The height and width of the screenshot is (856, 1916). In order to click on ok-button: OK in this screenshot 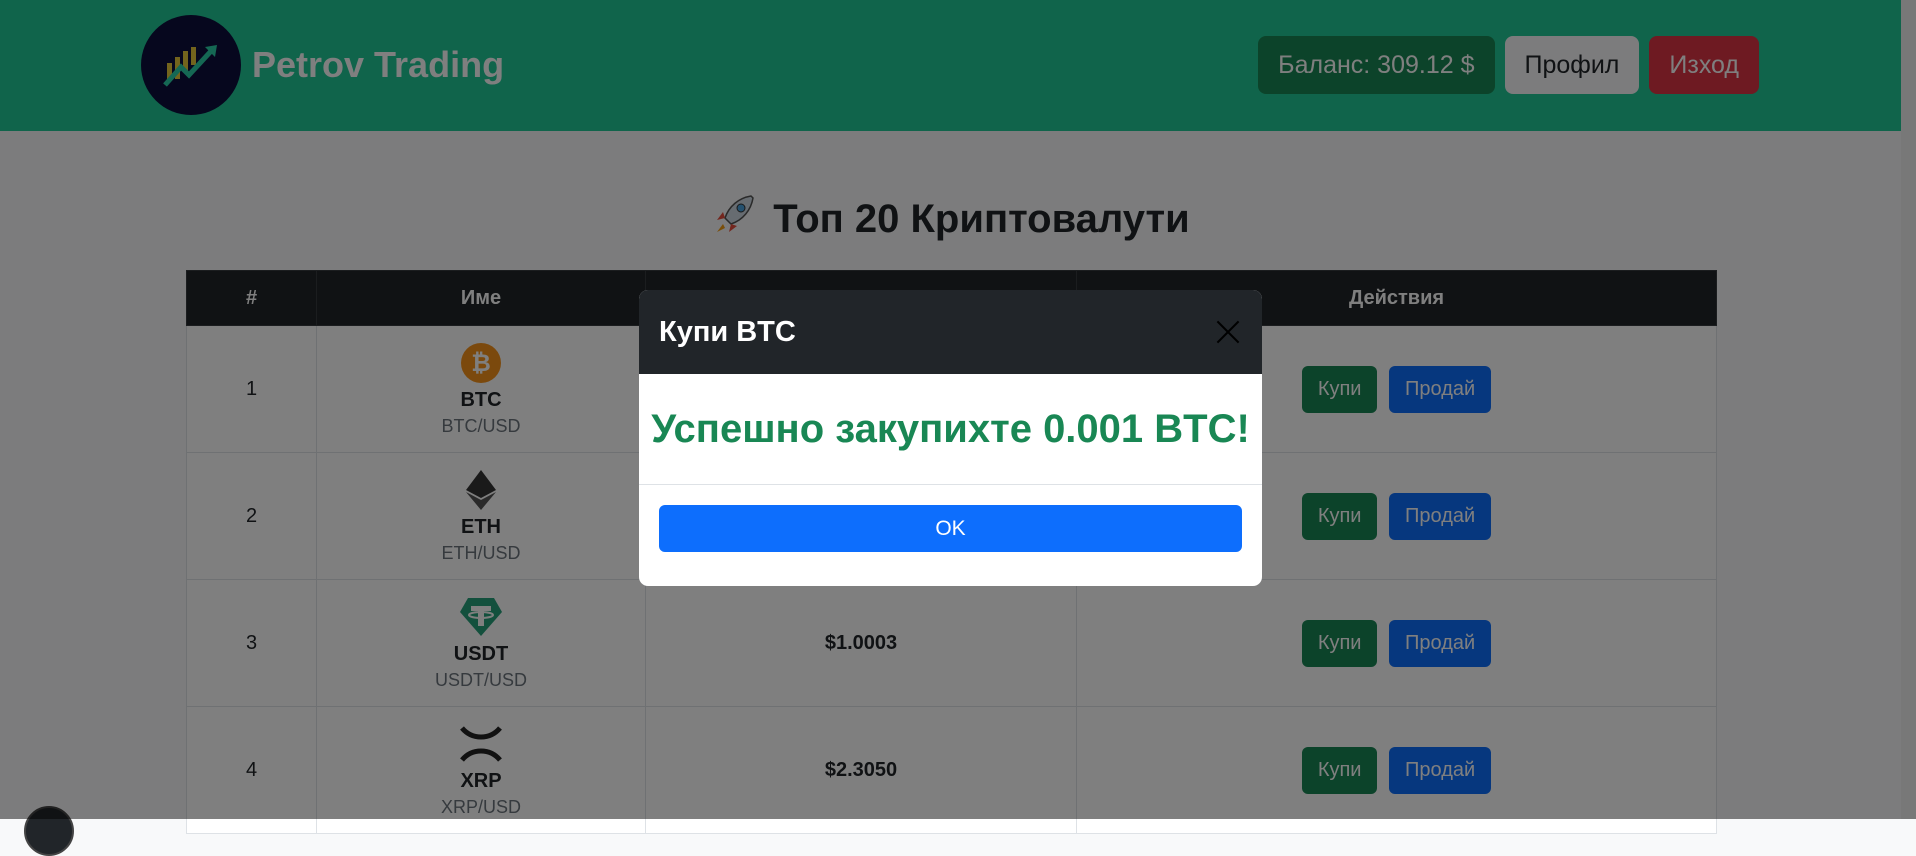, I will do `click(950, 528)`.